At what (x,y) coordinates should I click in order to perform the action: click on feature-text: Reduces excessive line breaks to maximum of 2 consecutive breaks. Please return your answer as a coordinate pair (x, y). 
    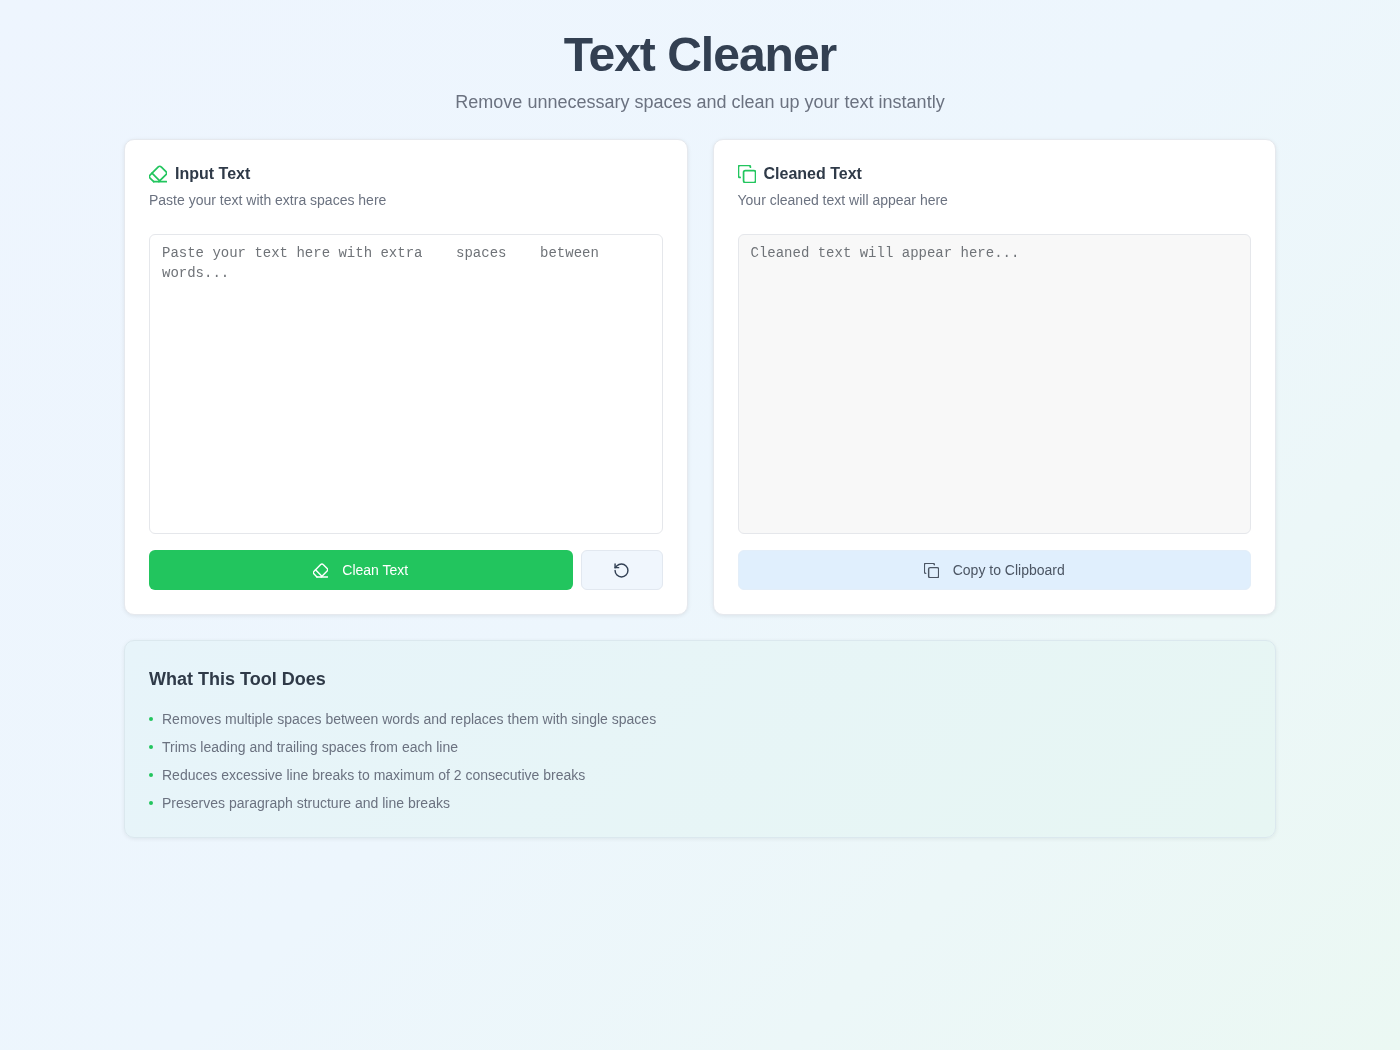
    Looking at the image, I should click on (374, 775).